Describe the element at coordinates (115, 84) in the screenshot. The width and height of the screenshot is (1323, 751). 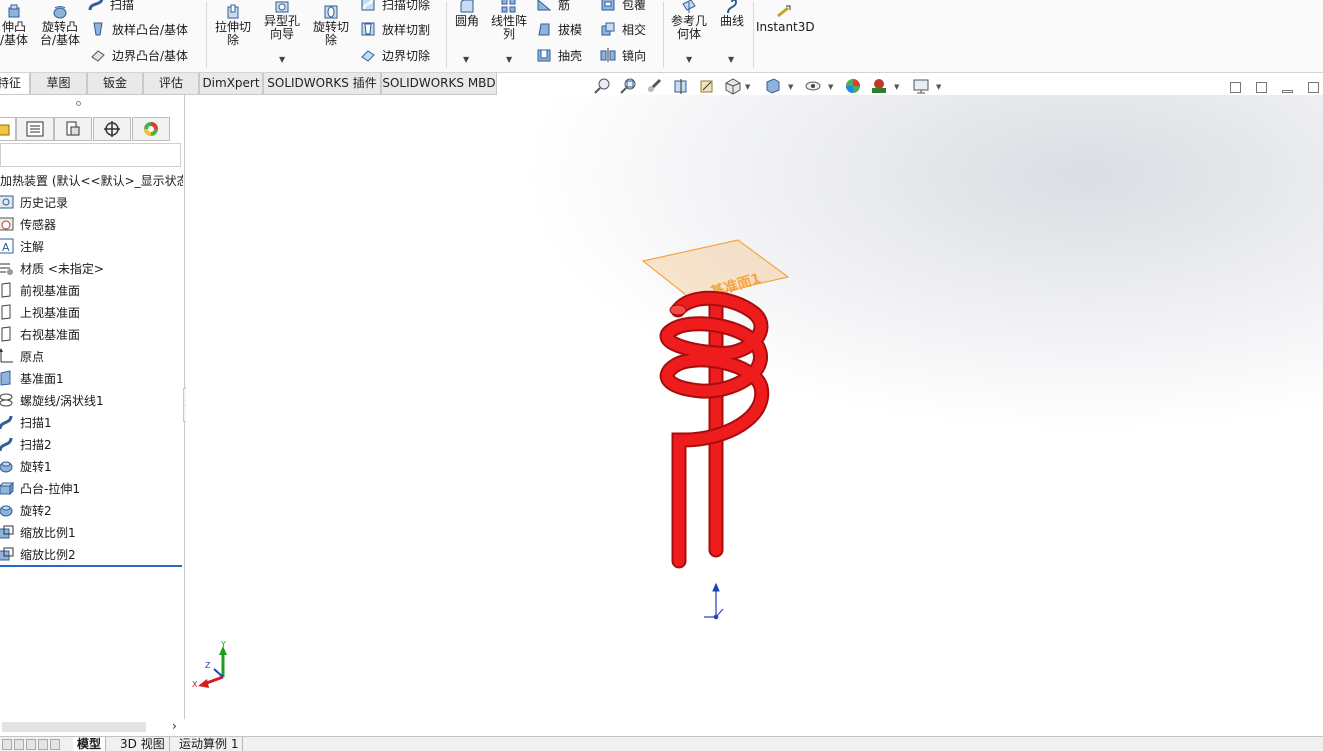
I see `tab-sheet-metal: 钣金` at that location.